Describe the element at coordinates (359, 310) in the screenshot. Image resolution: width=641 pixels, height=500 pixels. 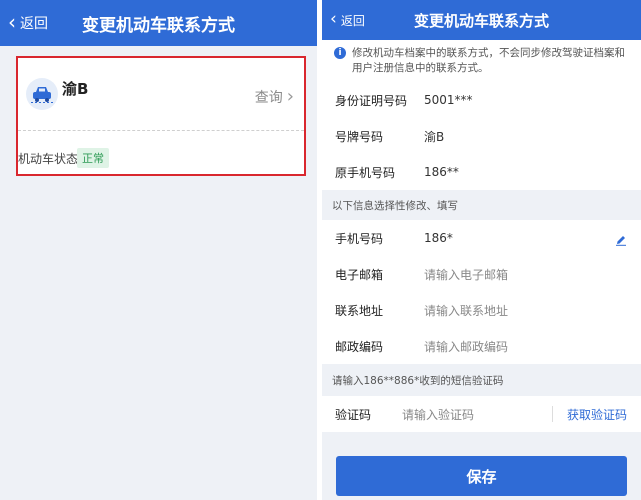
I see `address-label: 联系地址` at that location.